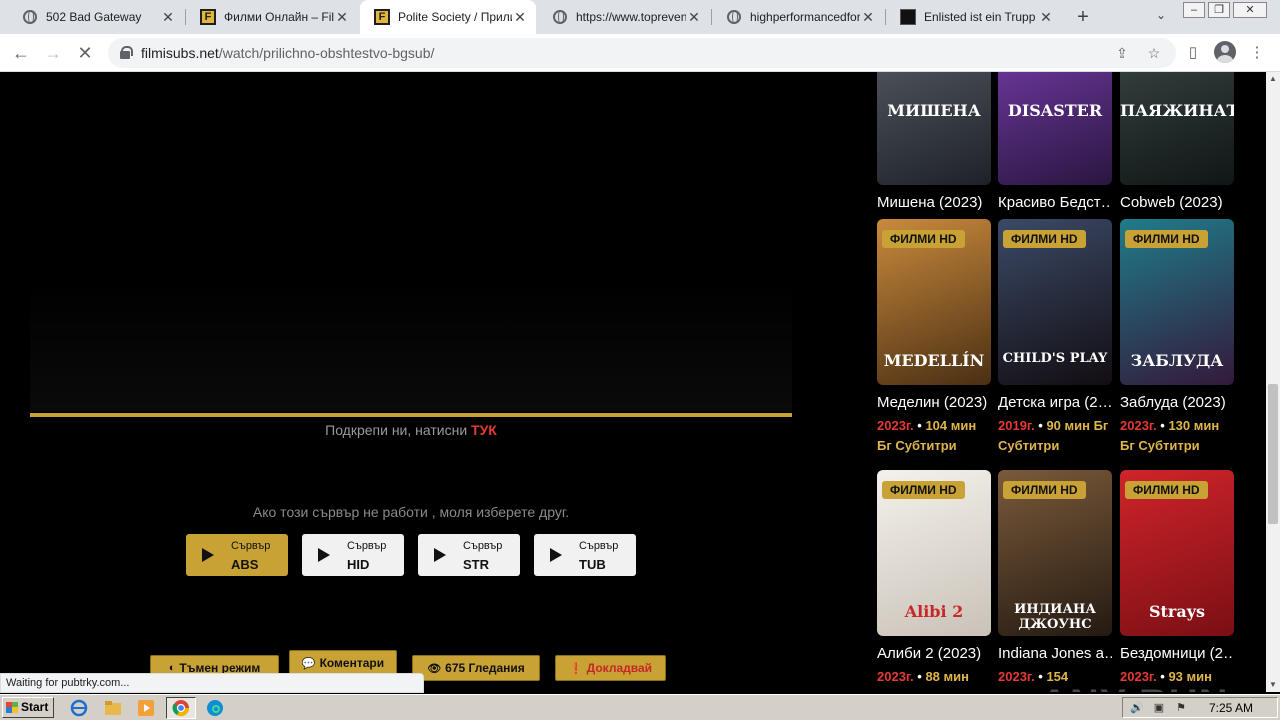 The width and height of the screenshot is (1280, 720). Describe the element at coordinates (1055, 202) in the screenshot. I see `movie-title: Красиво Бедствие 2` at that location.